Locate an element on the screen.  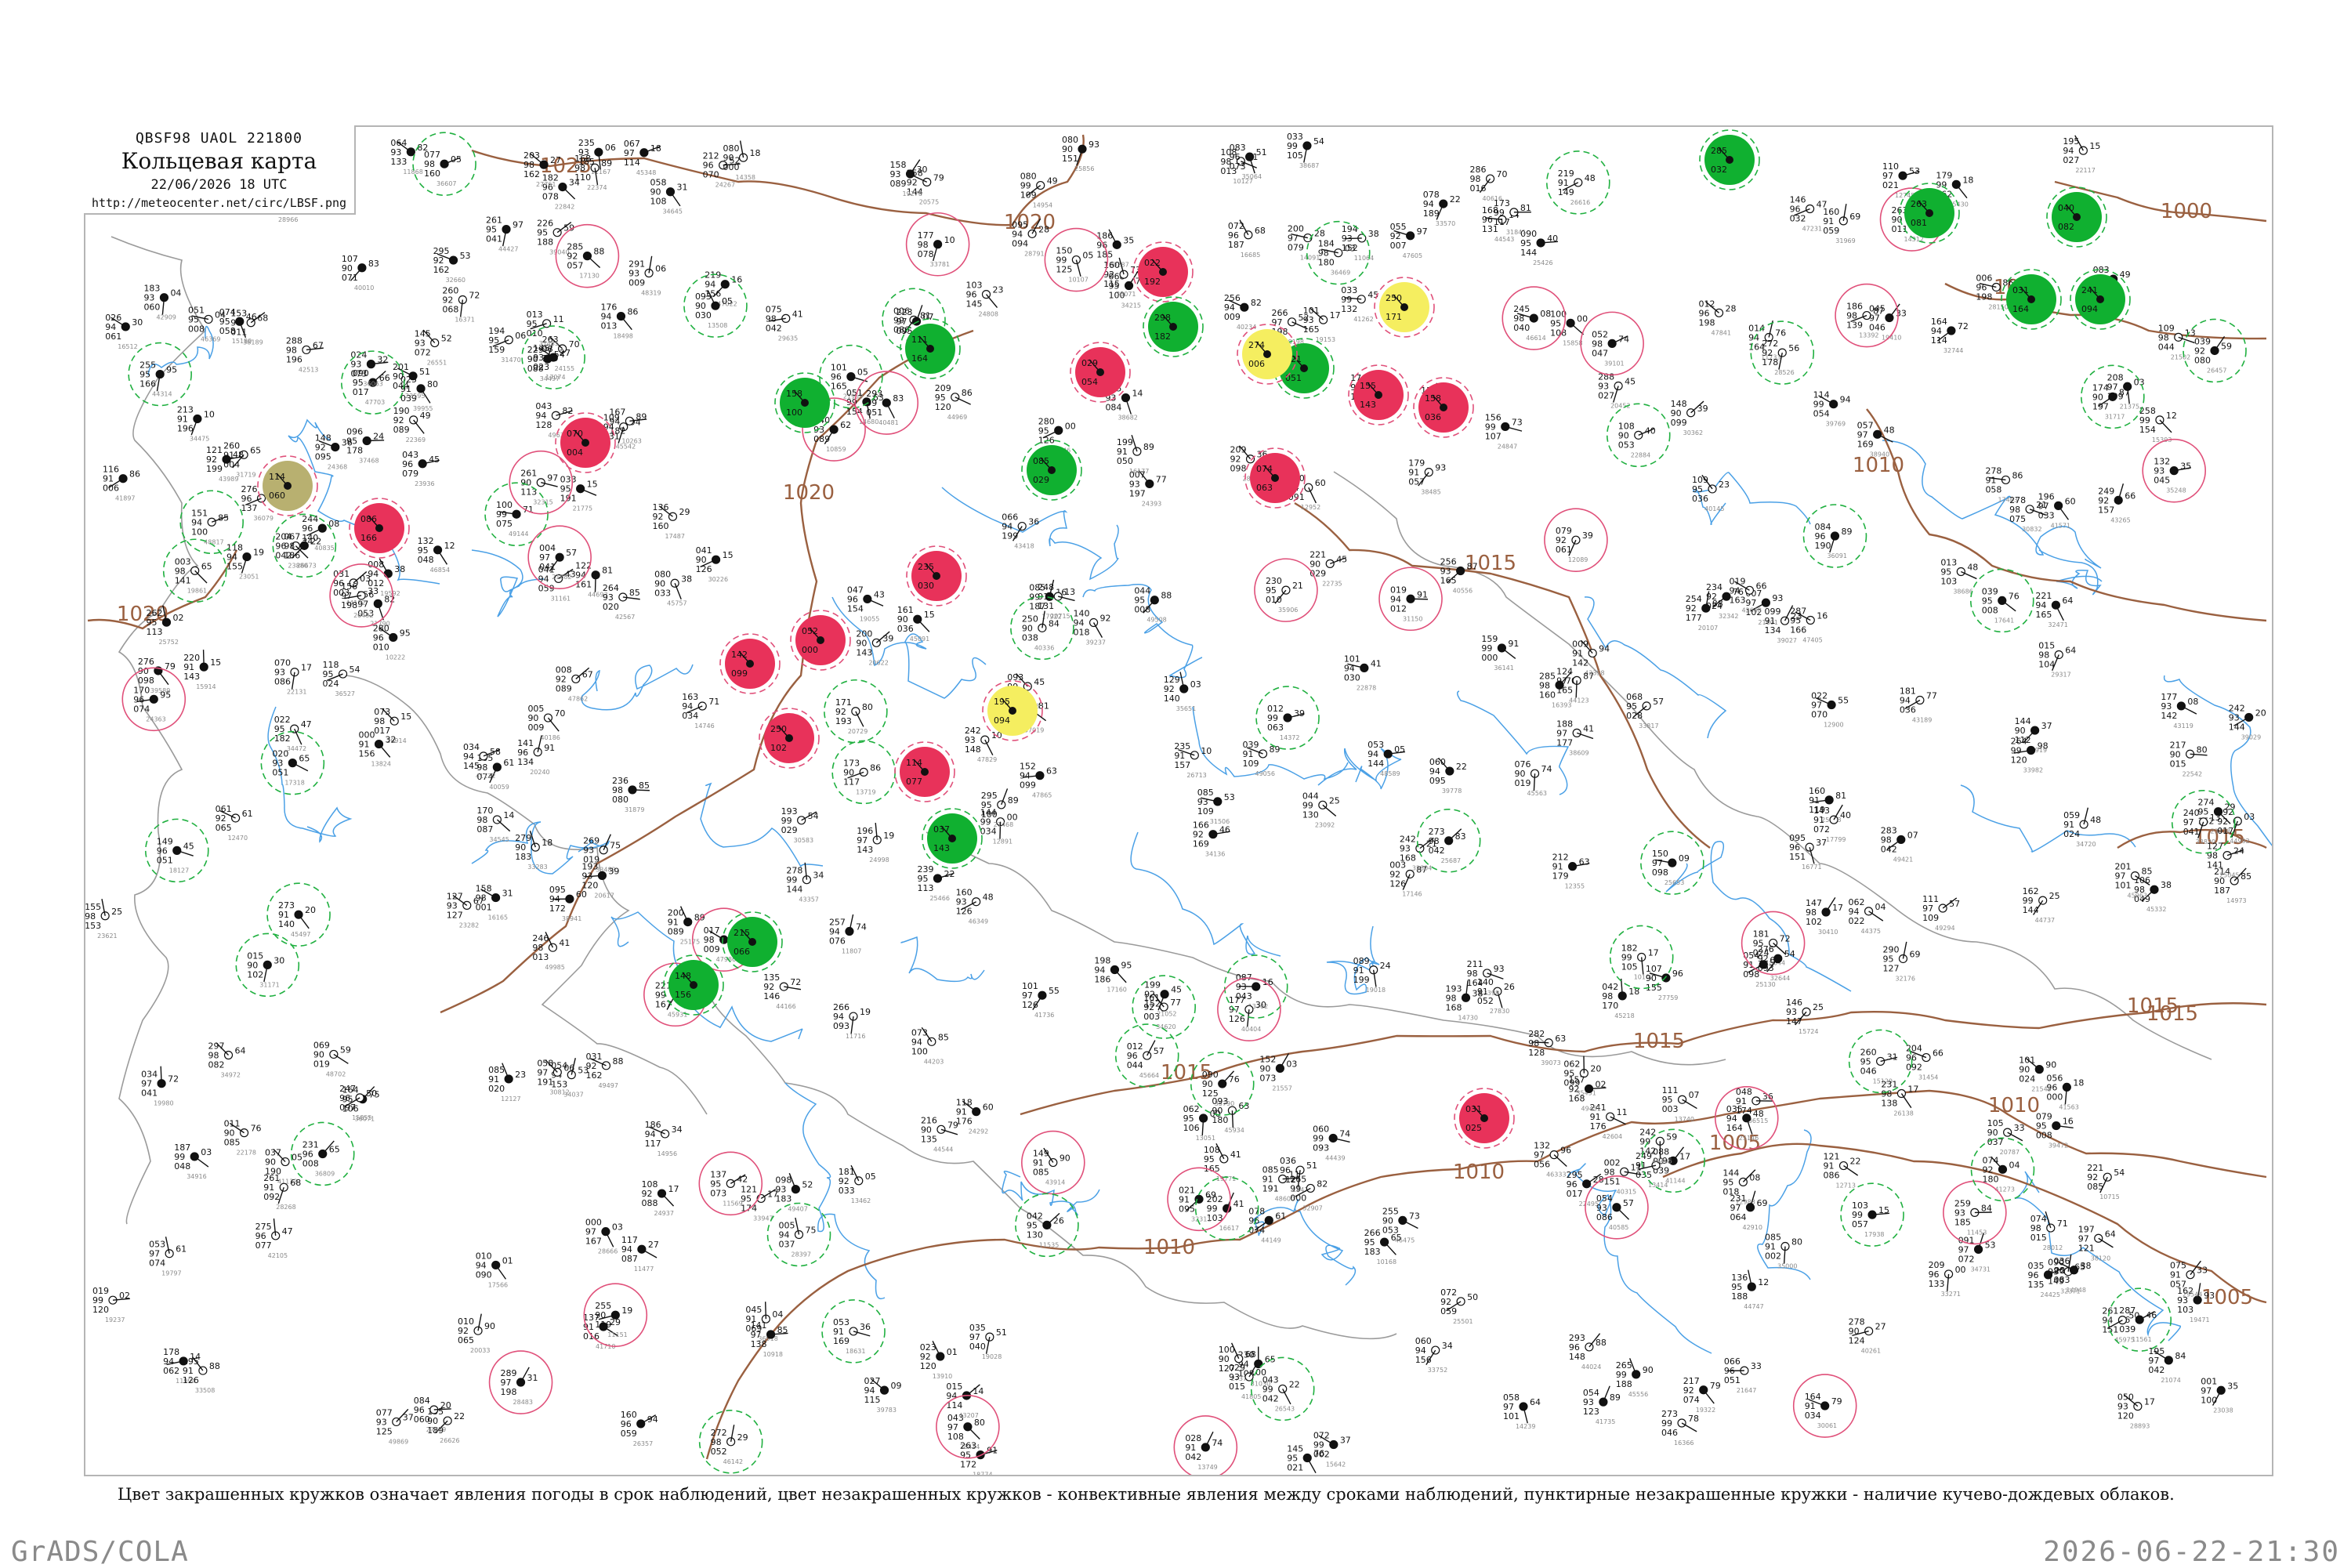
station-value: 152 is located at coordinates (1152, 1004).